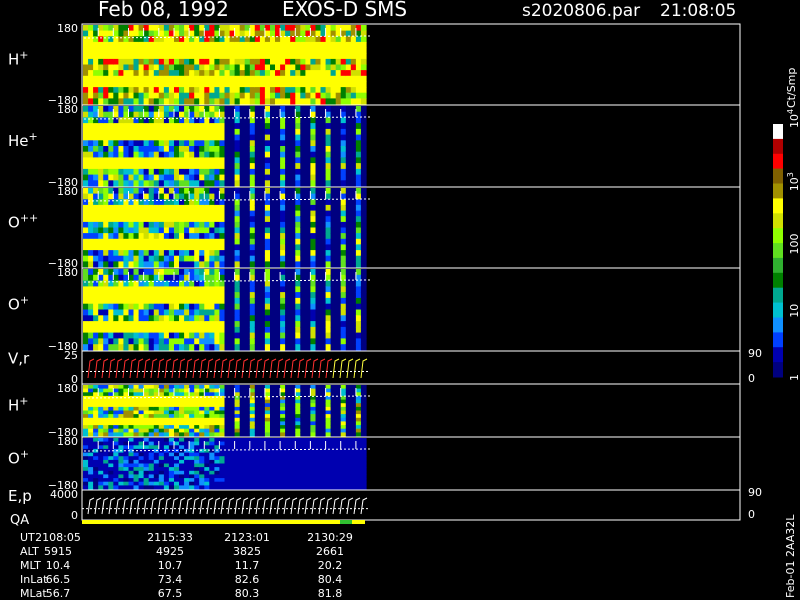 This screenshot has height=600, width=800. Describe the element at coordinates (778, 132) in the screenshot. I see `colorbar-swatch` at that location.